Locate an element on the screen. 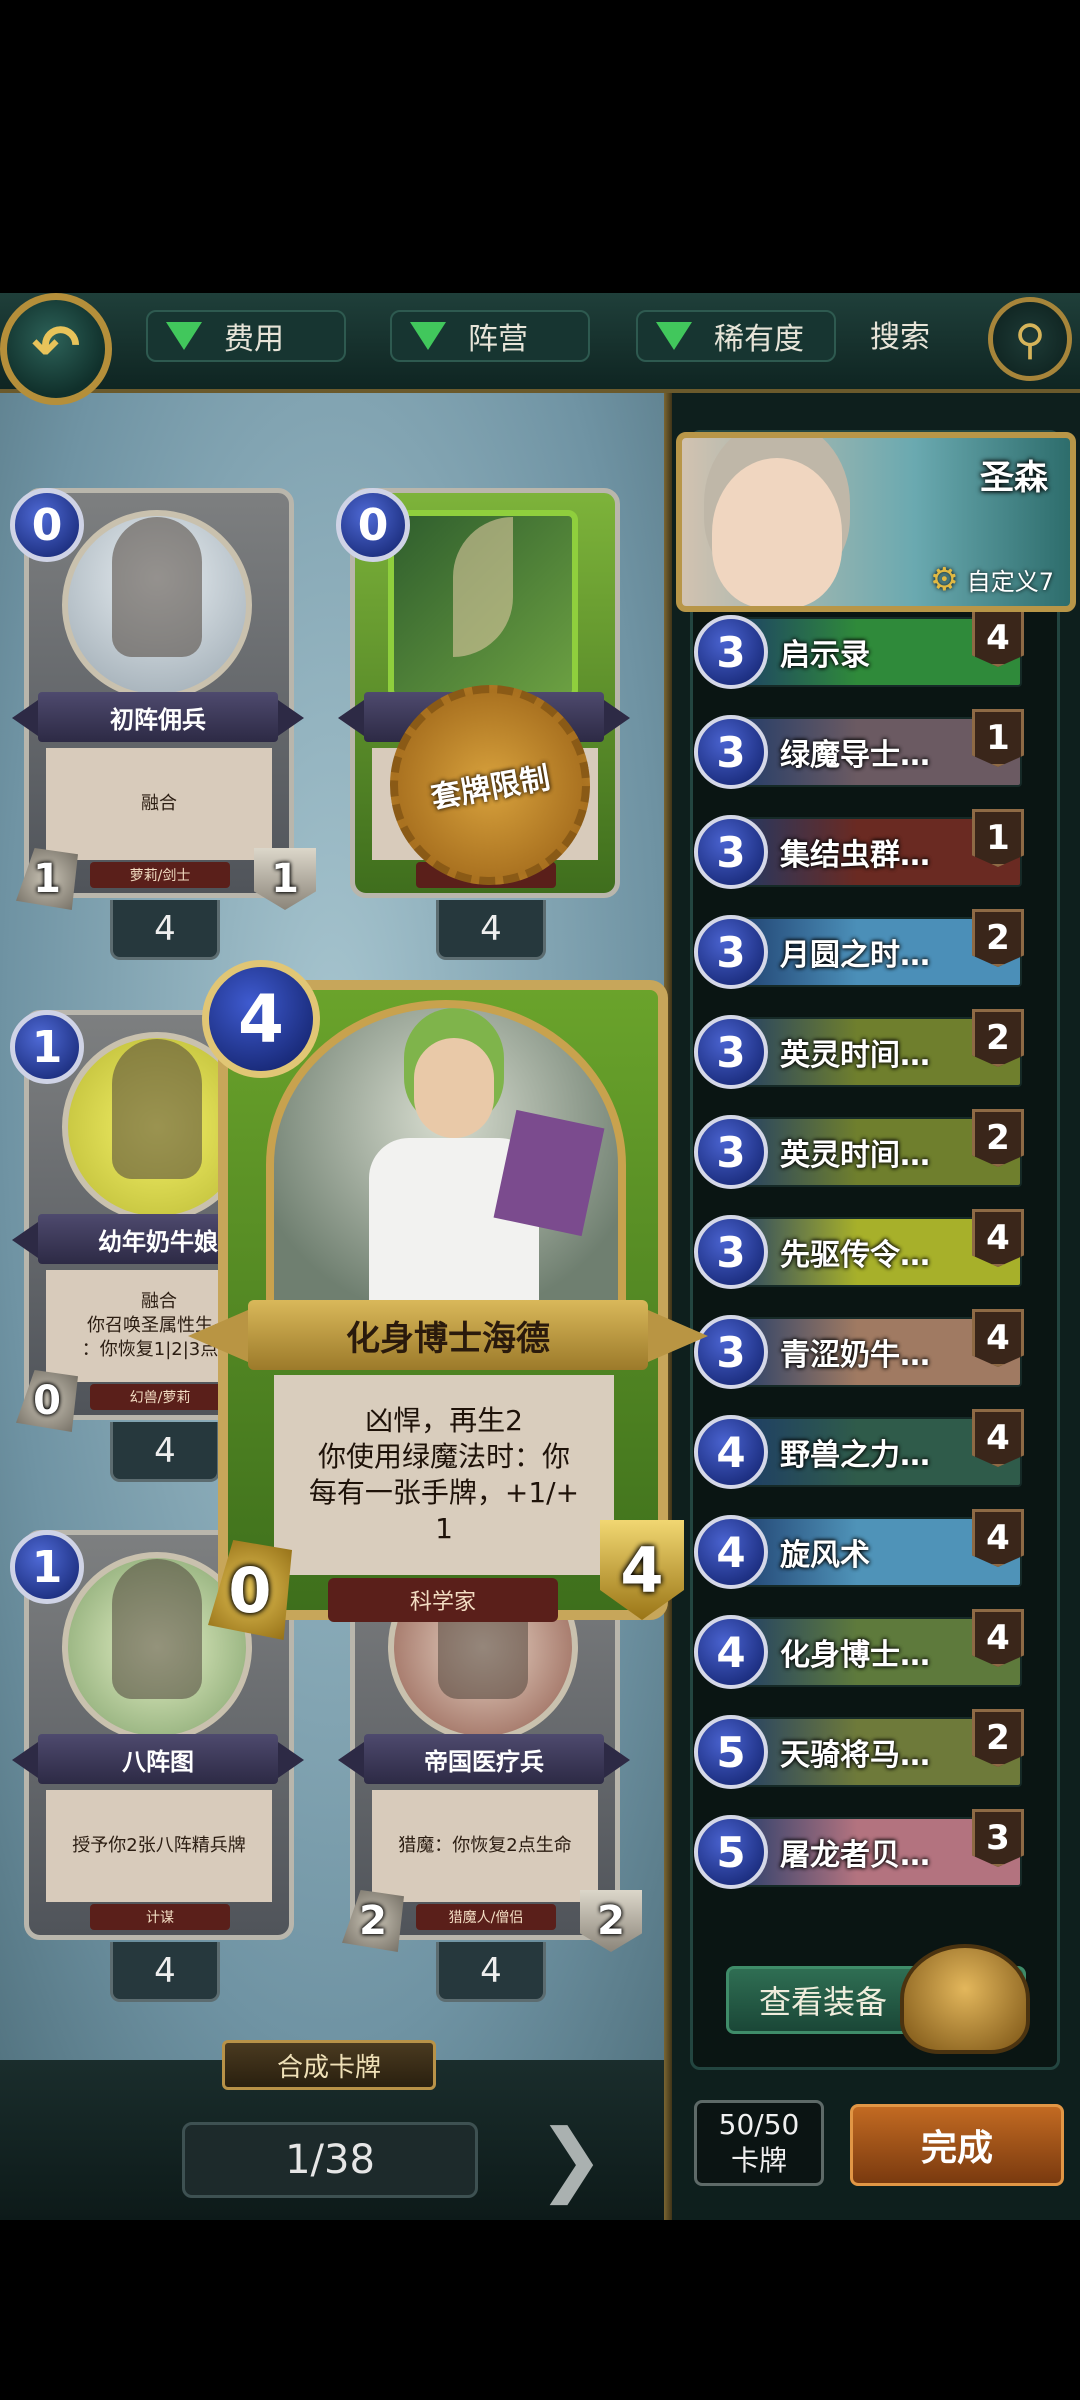 This screenshot has width=1080, height=2400. filter-label: 费用 is located at coordinates (254, 339).